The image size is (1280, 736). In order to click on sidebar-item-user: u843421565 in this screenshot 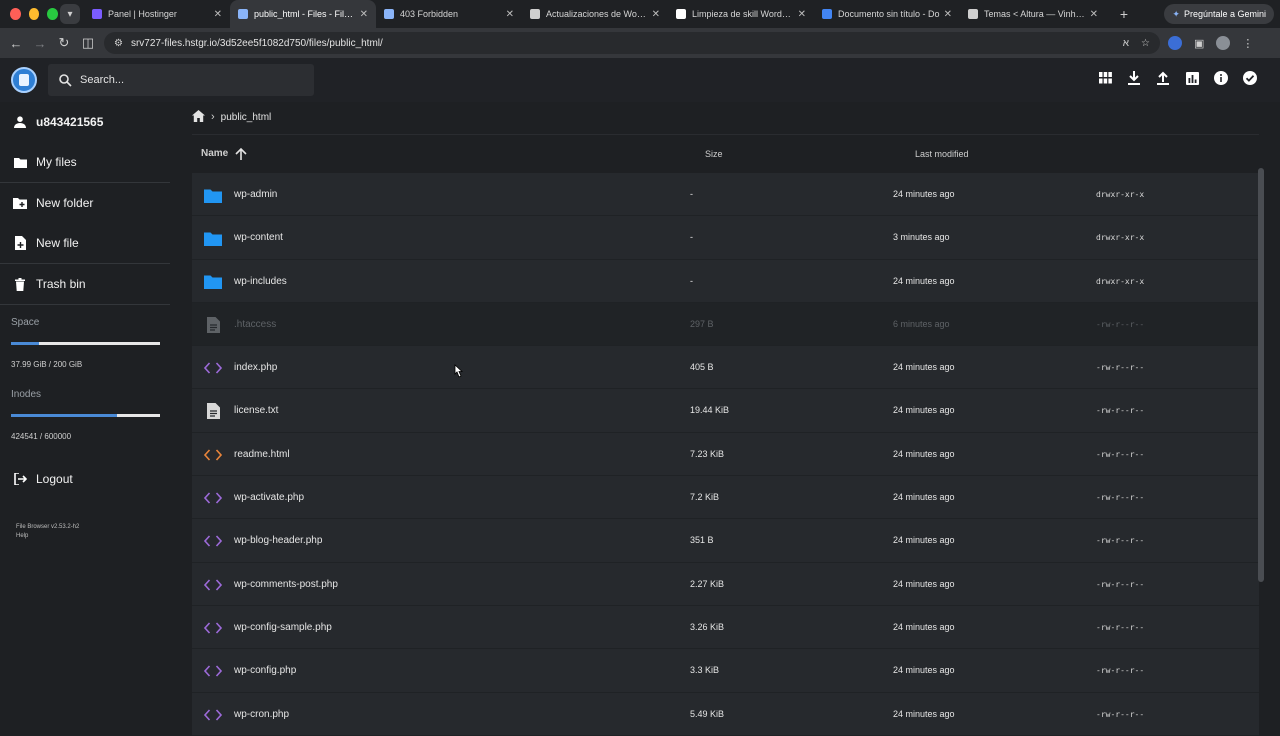, I will do `click(86, 122)`.